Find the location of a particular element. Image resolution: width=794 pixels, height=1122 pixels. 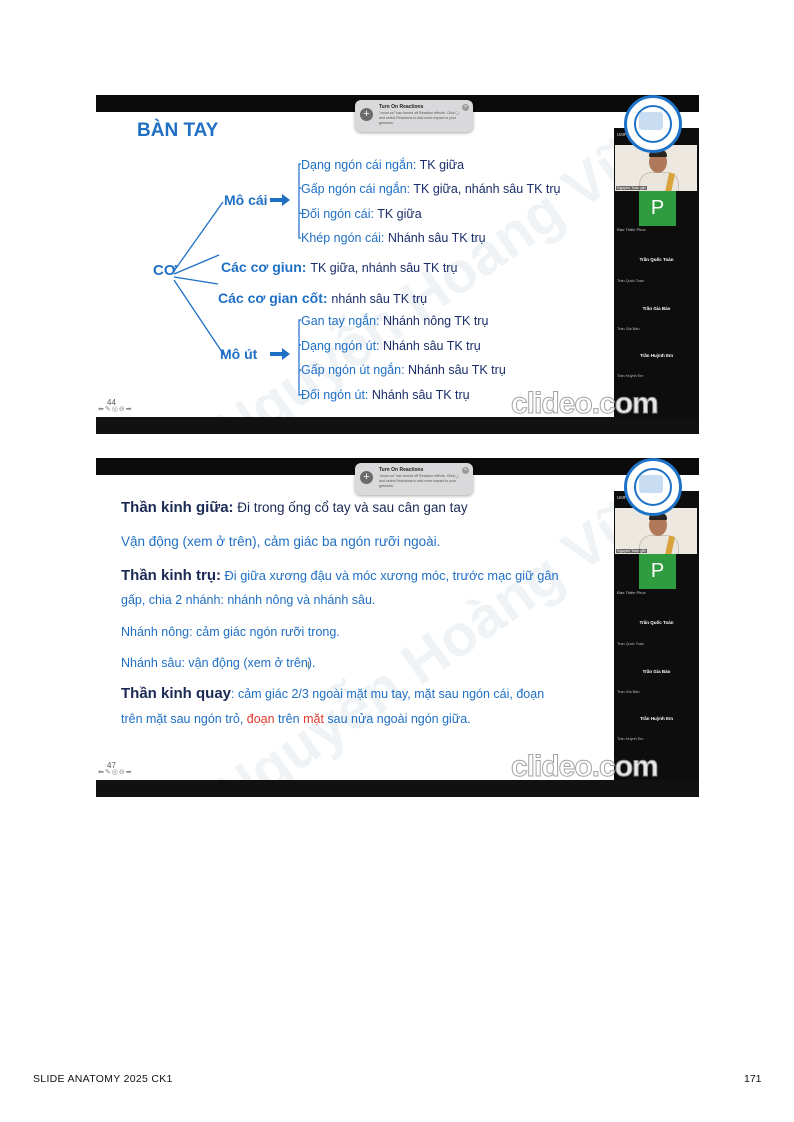

mo-ut-item: Gấp ngón út ngắn: Nhánh sâu TK trụ is located at coordinates (403, 370).